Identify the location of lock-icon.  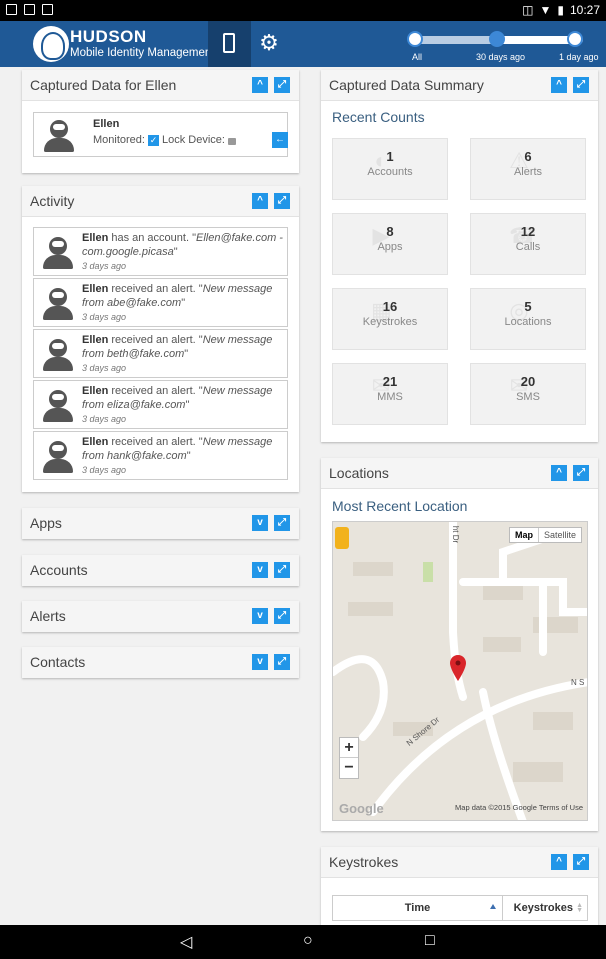
(231, 141).